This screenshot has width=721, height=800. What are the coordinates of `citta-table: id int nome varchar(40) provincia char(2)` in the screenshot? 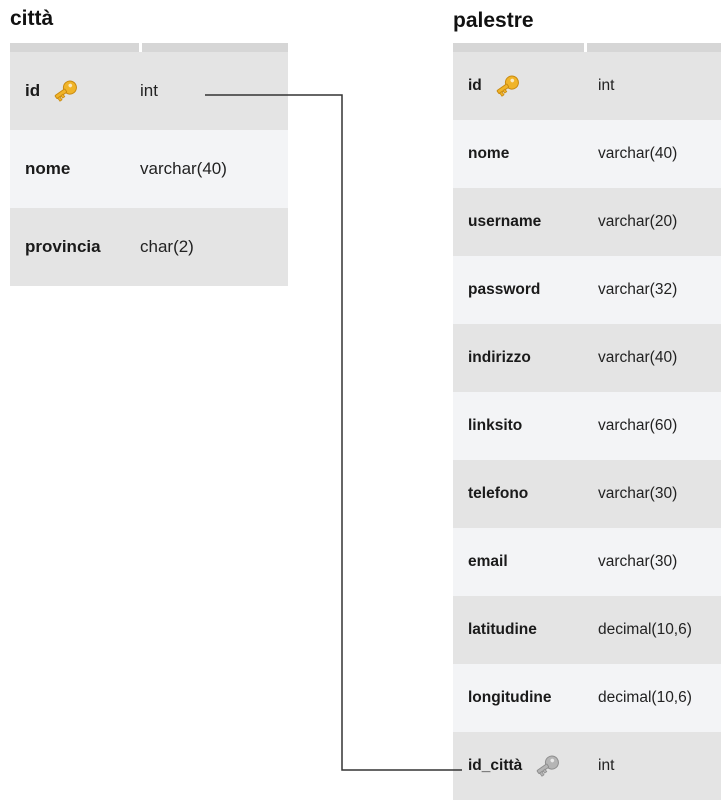 It's located at (149, 164).